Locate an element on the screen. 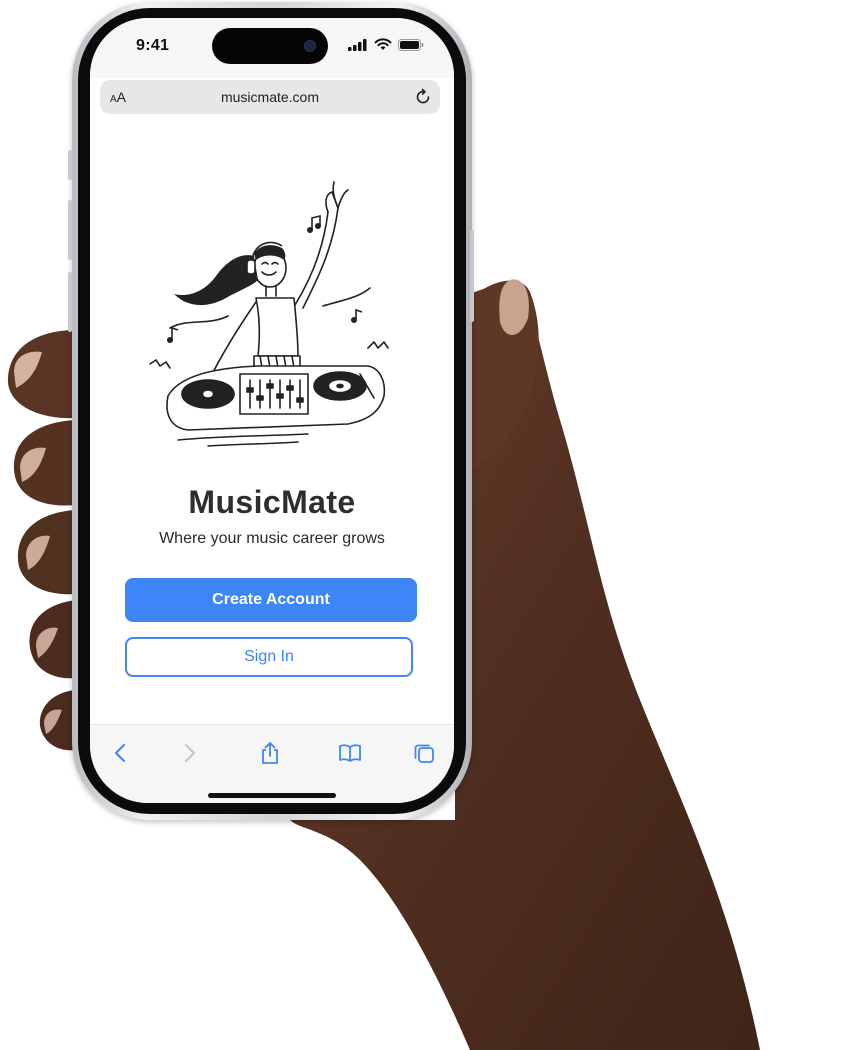 The width and height of the screenshot is (864, 1050). cellular-signal-icon is located at coordinates (357, 44).